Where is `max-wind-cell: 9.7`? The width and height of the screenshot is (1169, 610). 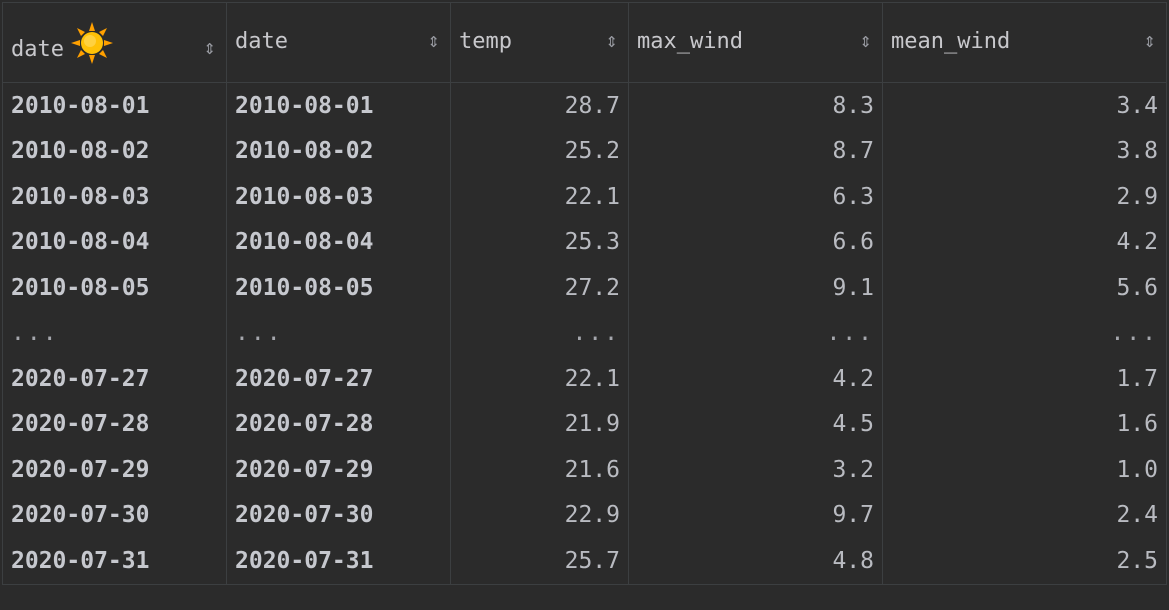 max-wind-cell: 9.7 is located at coordinates (755, 515).